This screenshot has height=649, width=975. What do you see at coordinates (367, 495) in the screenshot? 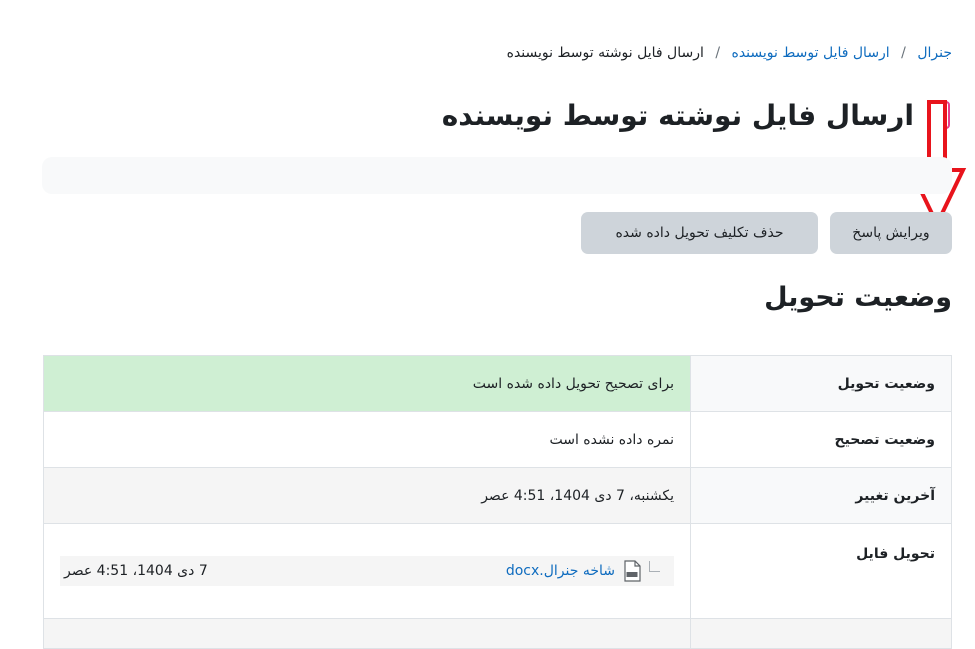
I see `last-modified-value: یکشنبه، 7 دی 1404، 4:51 عصر` at bounding box center [367, 495].